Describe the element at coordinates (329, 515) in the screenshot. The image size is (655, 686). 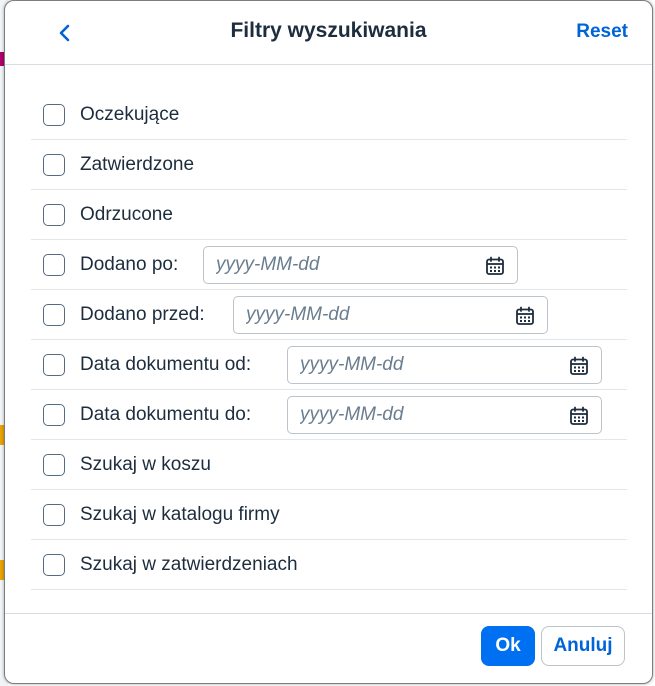
I see `filter-row-search-company-catalog: Szukaj w katalogu firmy` at that location.